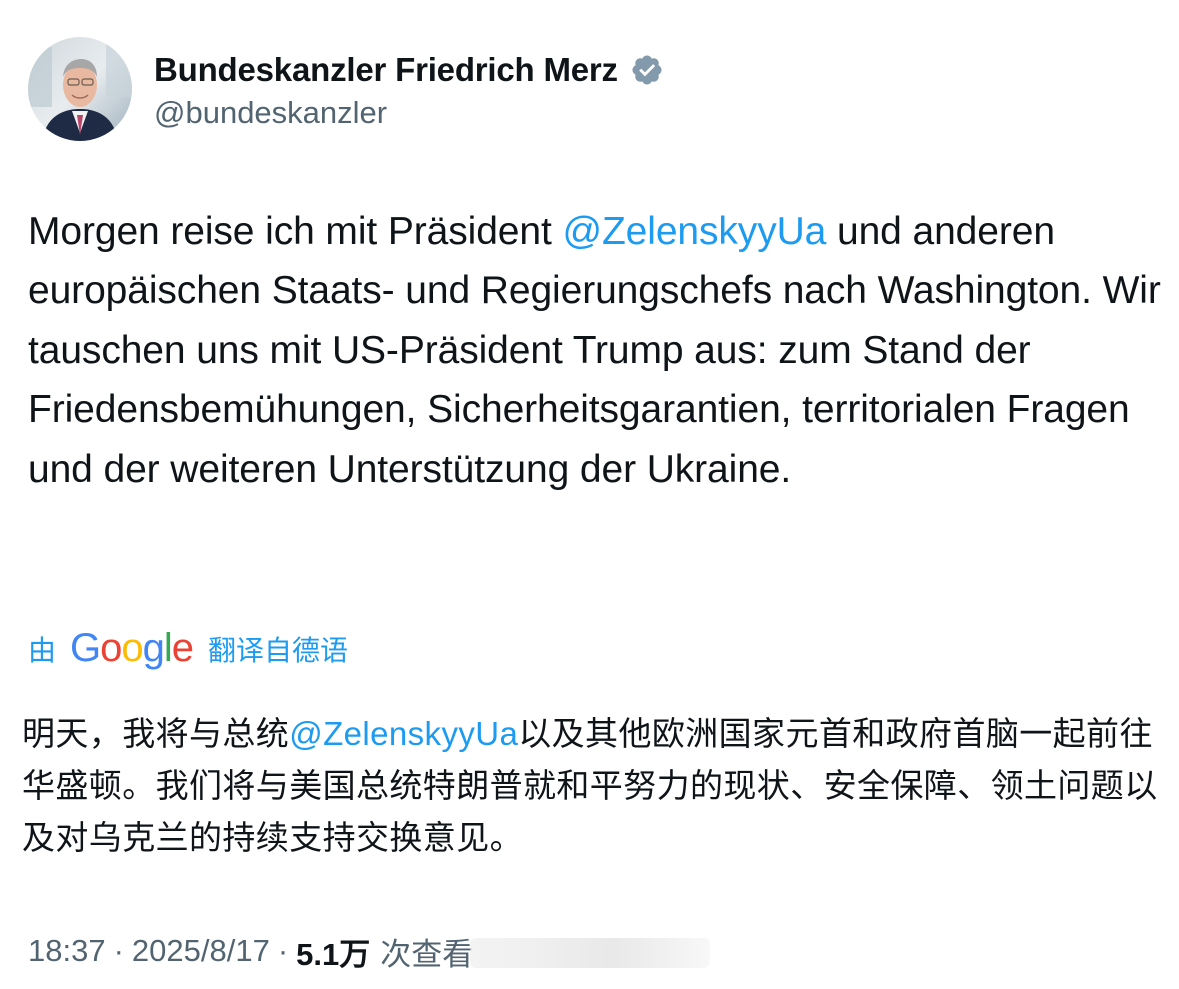 This screenshot has width=1179, height=989. Describe the element at coordinates (409, 113) in the screenshot. I see `author-handle: @bundeskanzler` at that location.